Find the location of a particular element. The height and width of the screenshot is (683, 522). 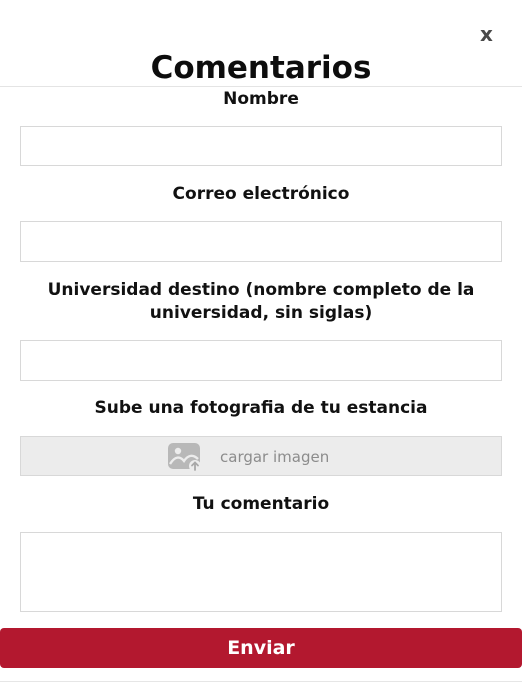

close-button: x is located at coordinates (486, 34).